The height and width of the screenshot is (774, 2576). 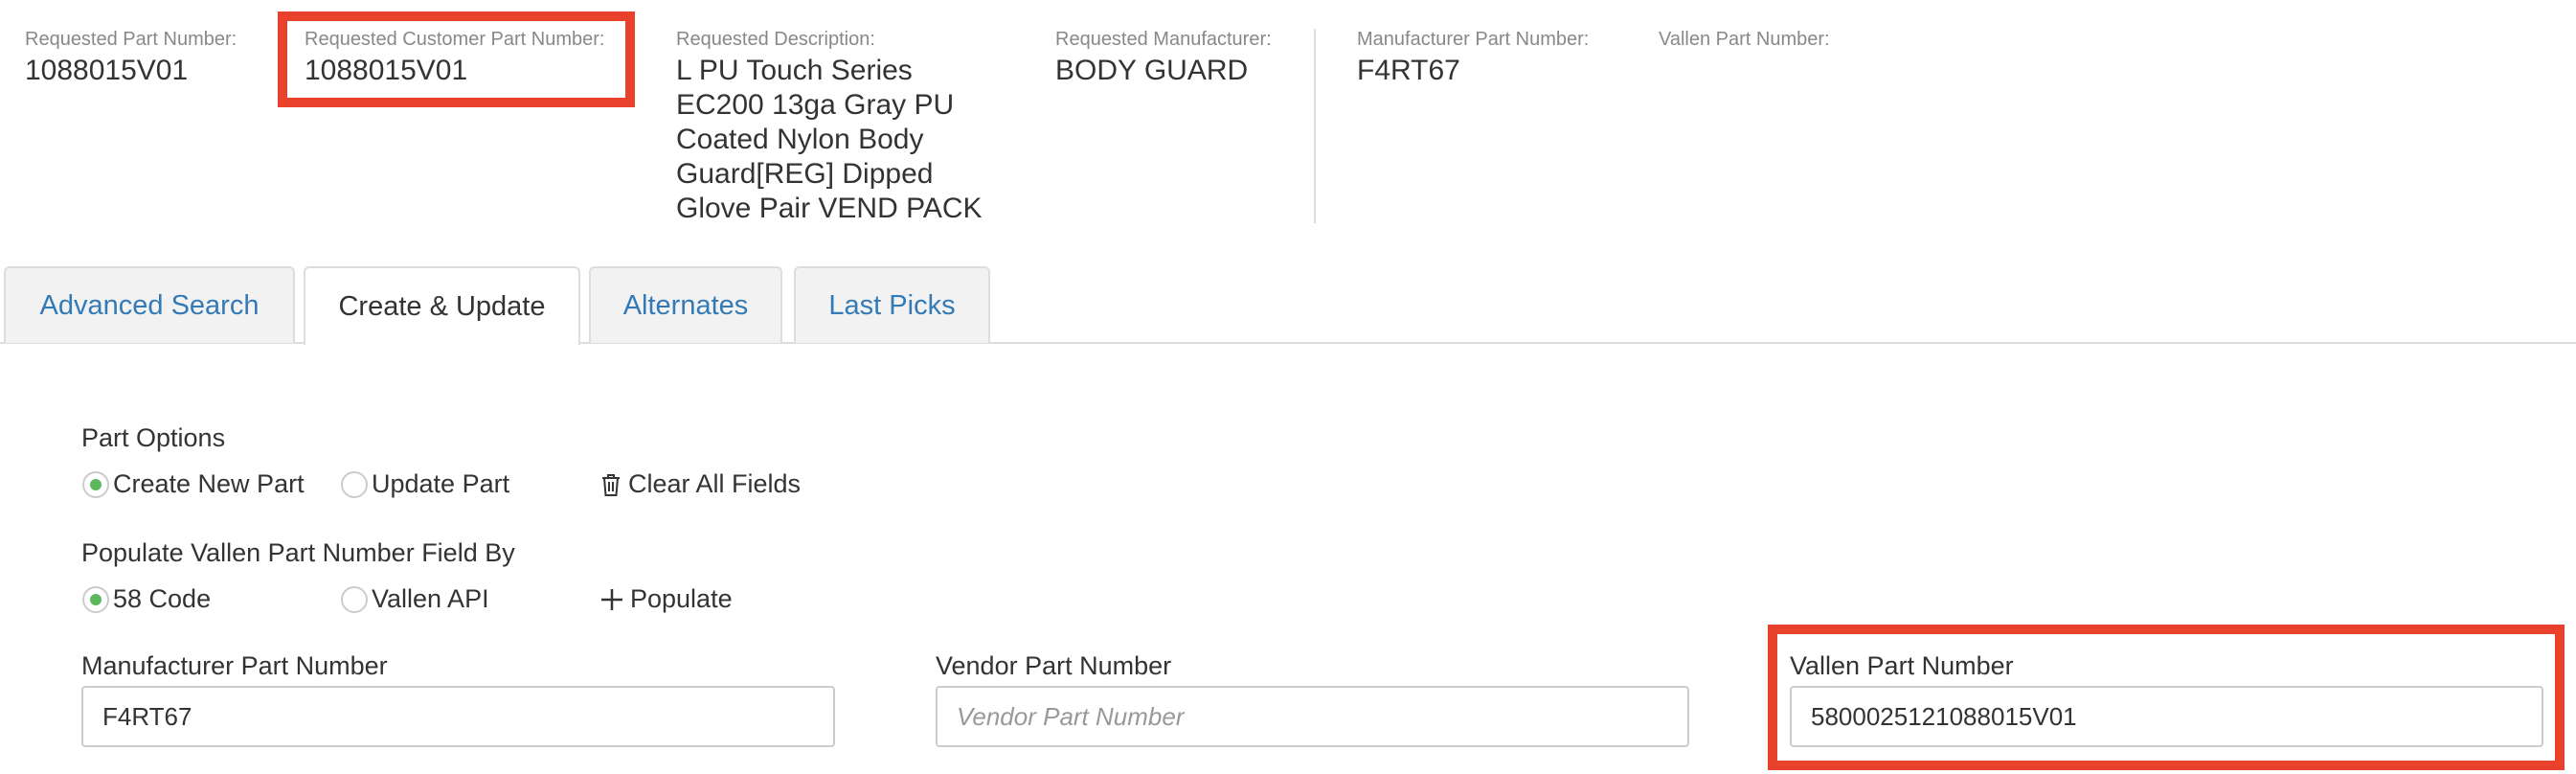 I want to click on requested-part-number-label: Requested Part Number:, so click(x=131, y=39).